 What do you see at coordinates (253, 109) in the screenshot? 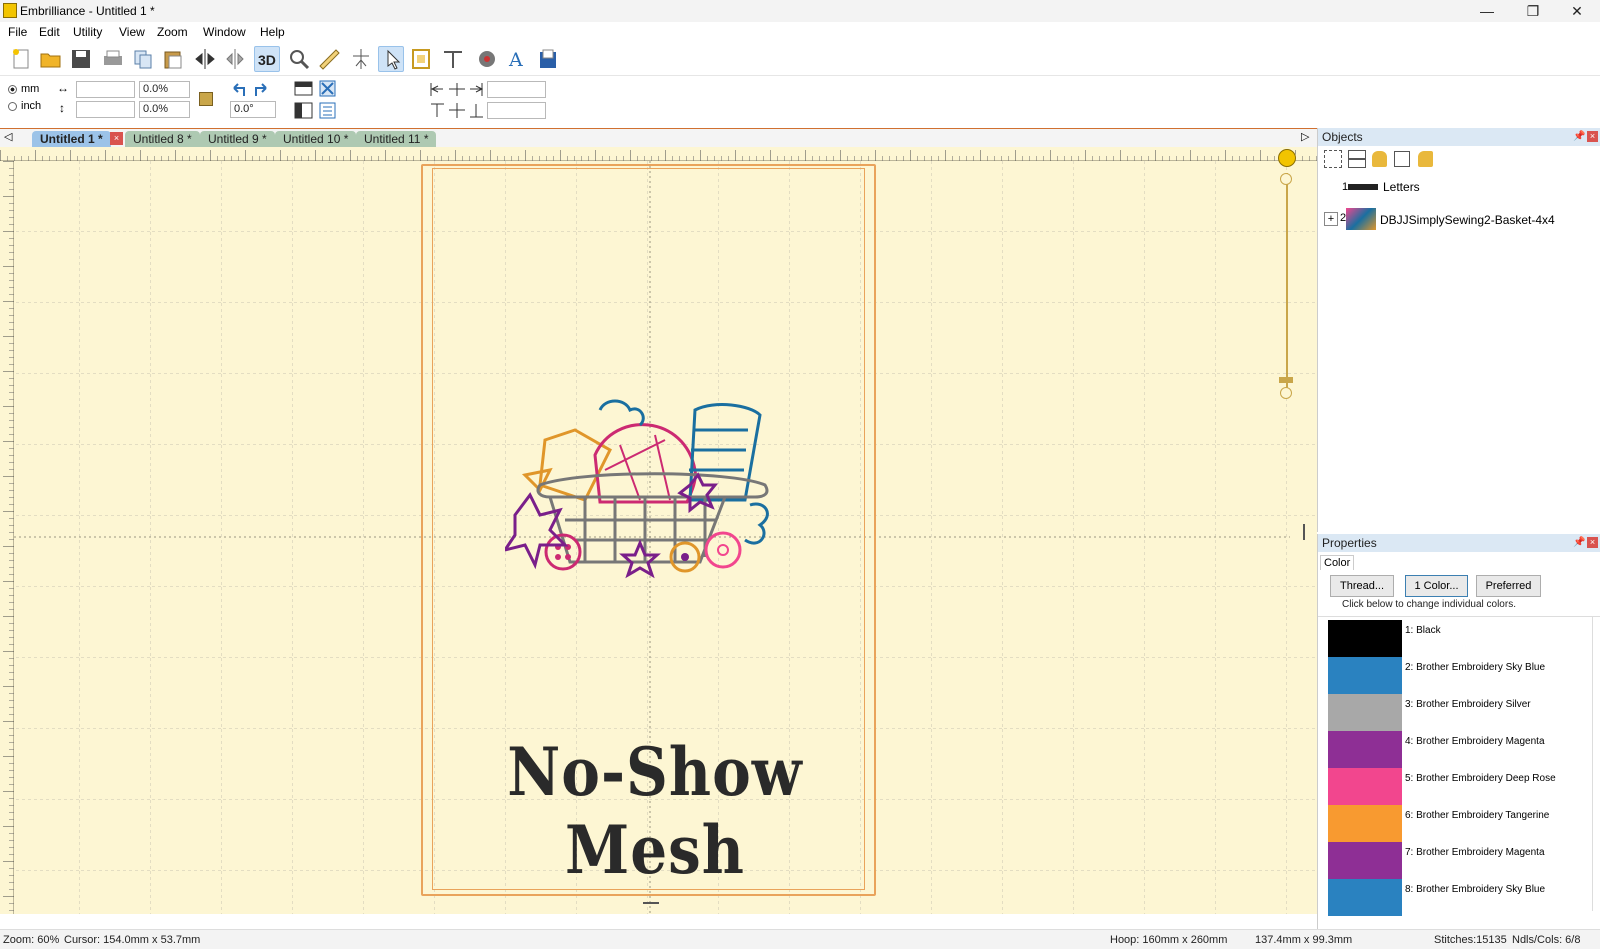
I see `rotation-field: 0.0°` at bounding box center [253, 109].